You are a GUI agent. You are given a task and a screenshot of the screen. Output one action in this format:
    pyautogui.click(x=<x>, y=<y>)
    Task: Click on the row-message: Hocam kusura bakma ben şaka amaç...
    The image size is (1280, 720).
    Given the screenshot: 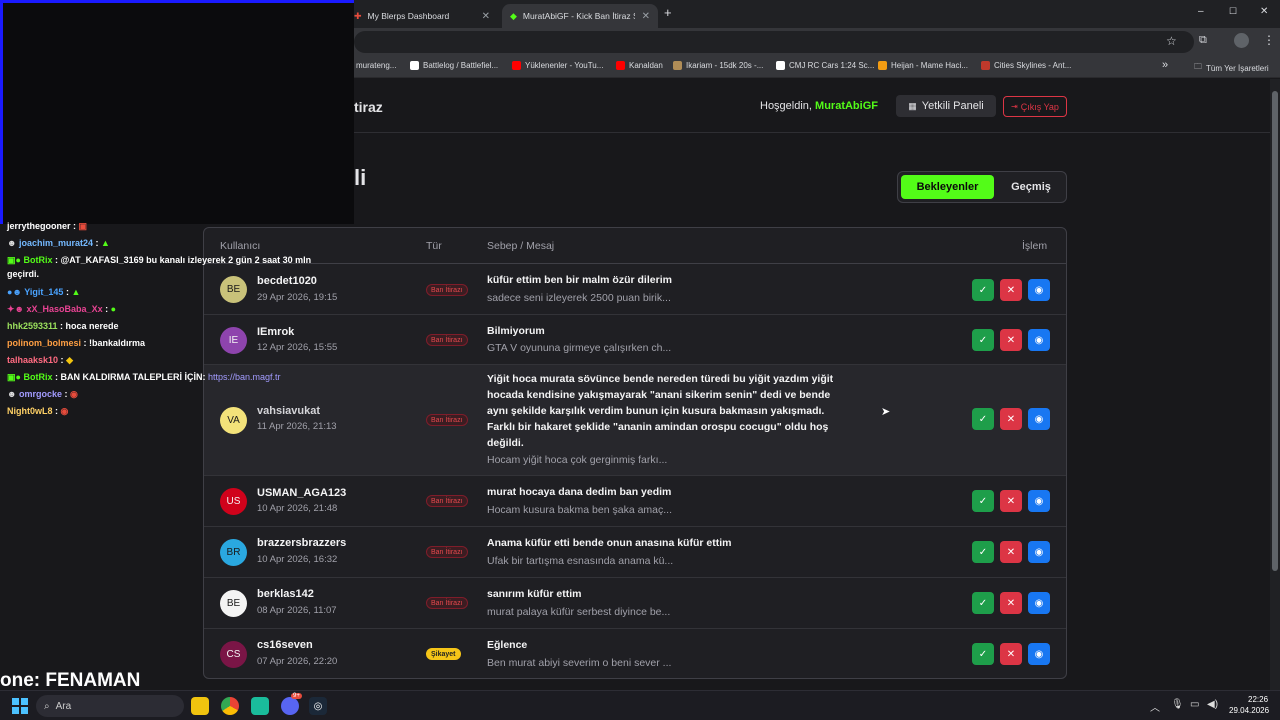 What is the action you would take?
    pyautogui.click(x=580, y=510)
    